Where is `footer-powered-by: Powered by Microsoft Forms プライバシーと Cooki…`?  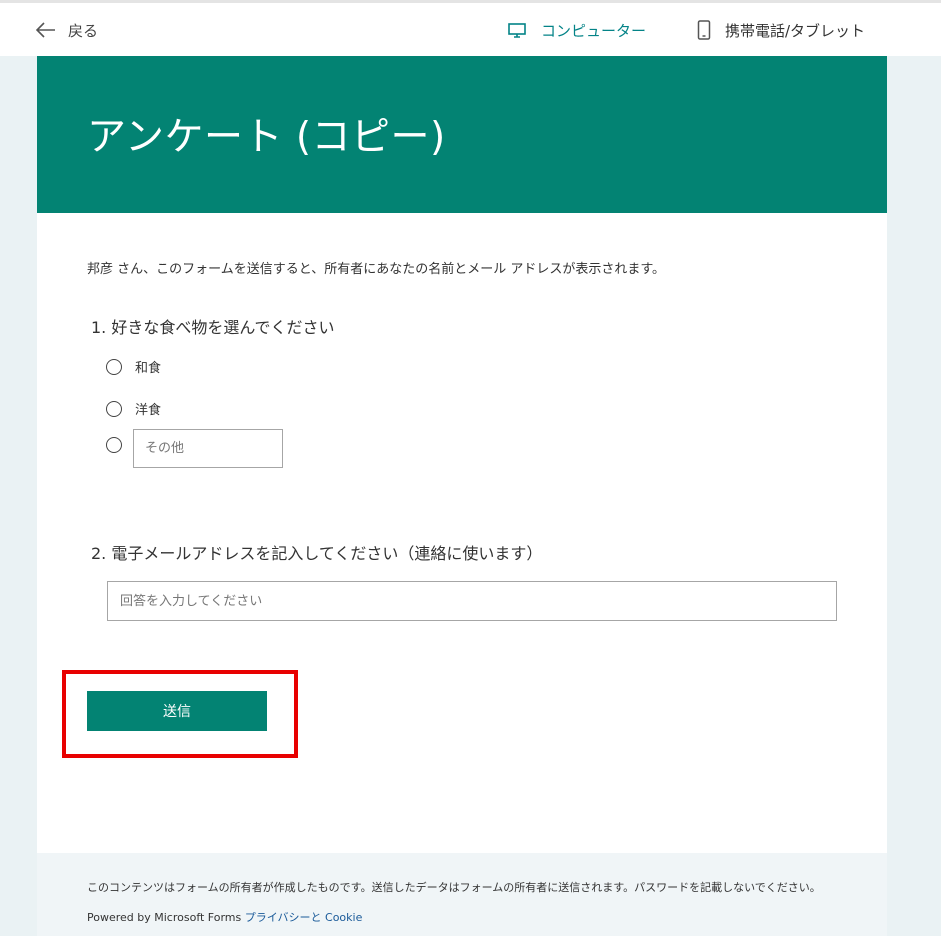 footer-powered-by: Powered by Microsoft Forms プライバシーと Cooki… is located at coordinates (224, 917).